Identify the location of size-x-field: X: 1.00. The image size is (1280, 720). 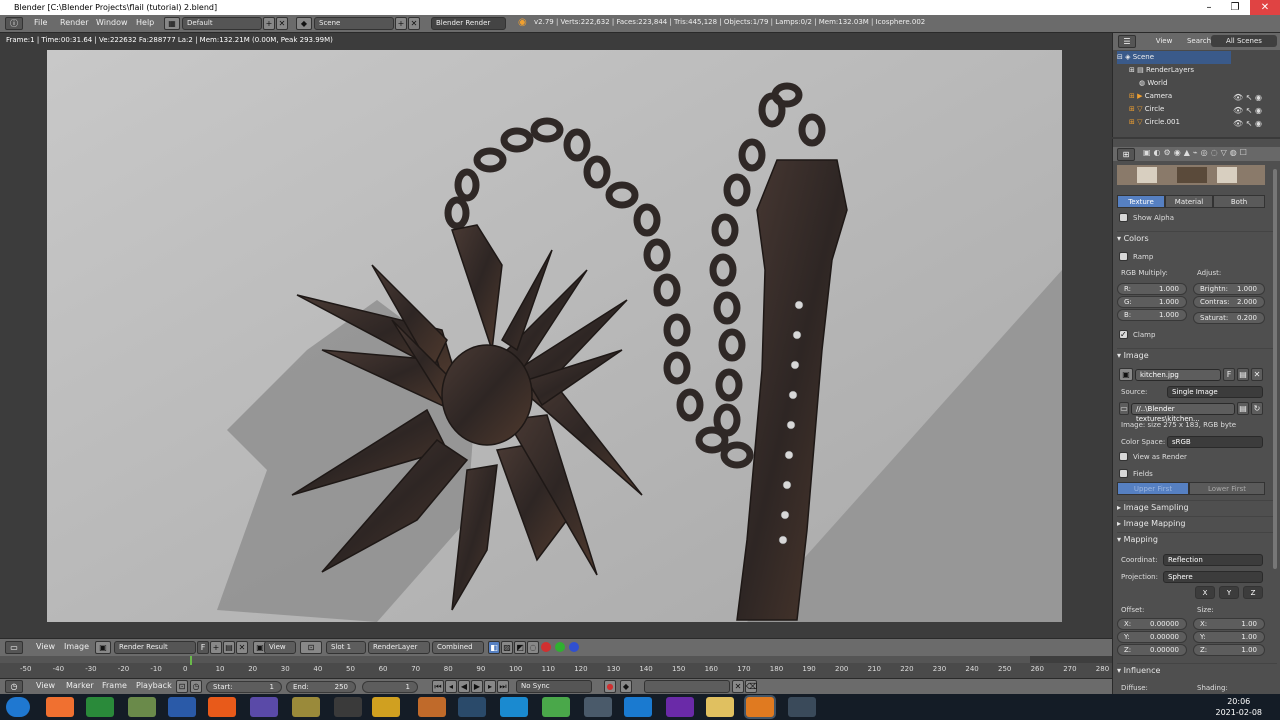
(1229, 624).